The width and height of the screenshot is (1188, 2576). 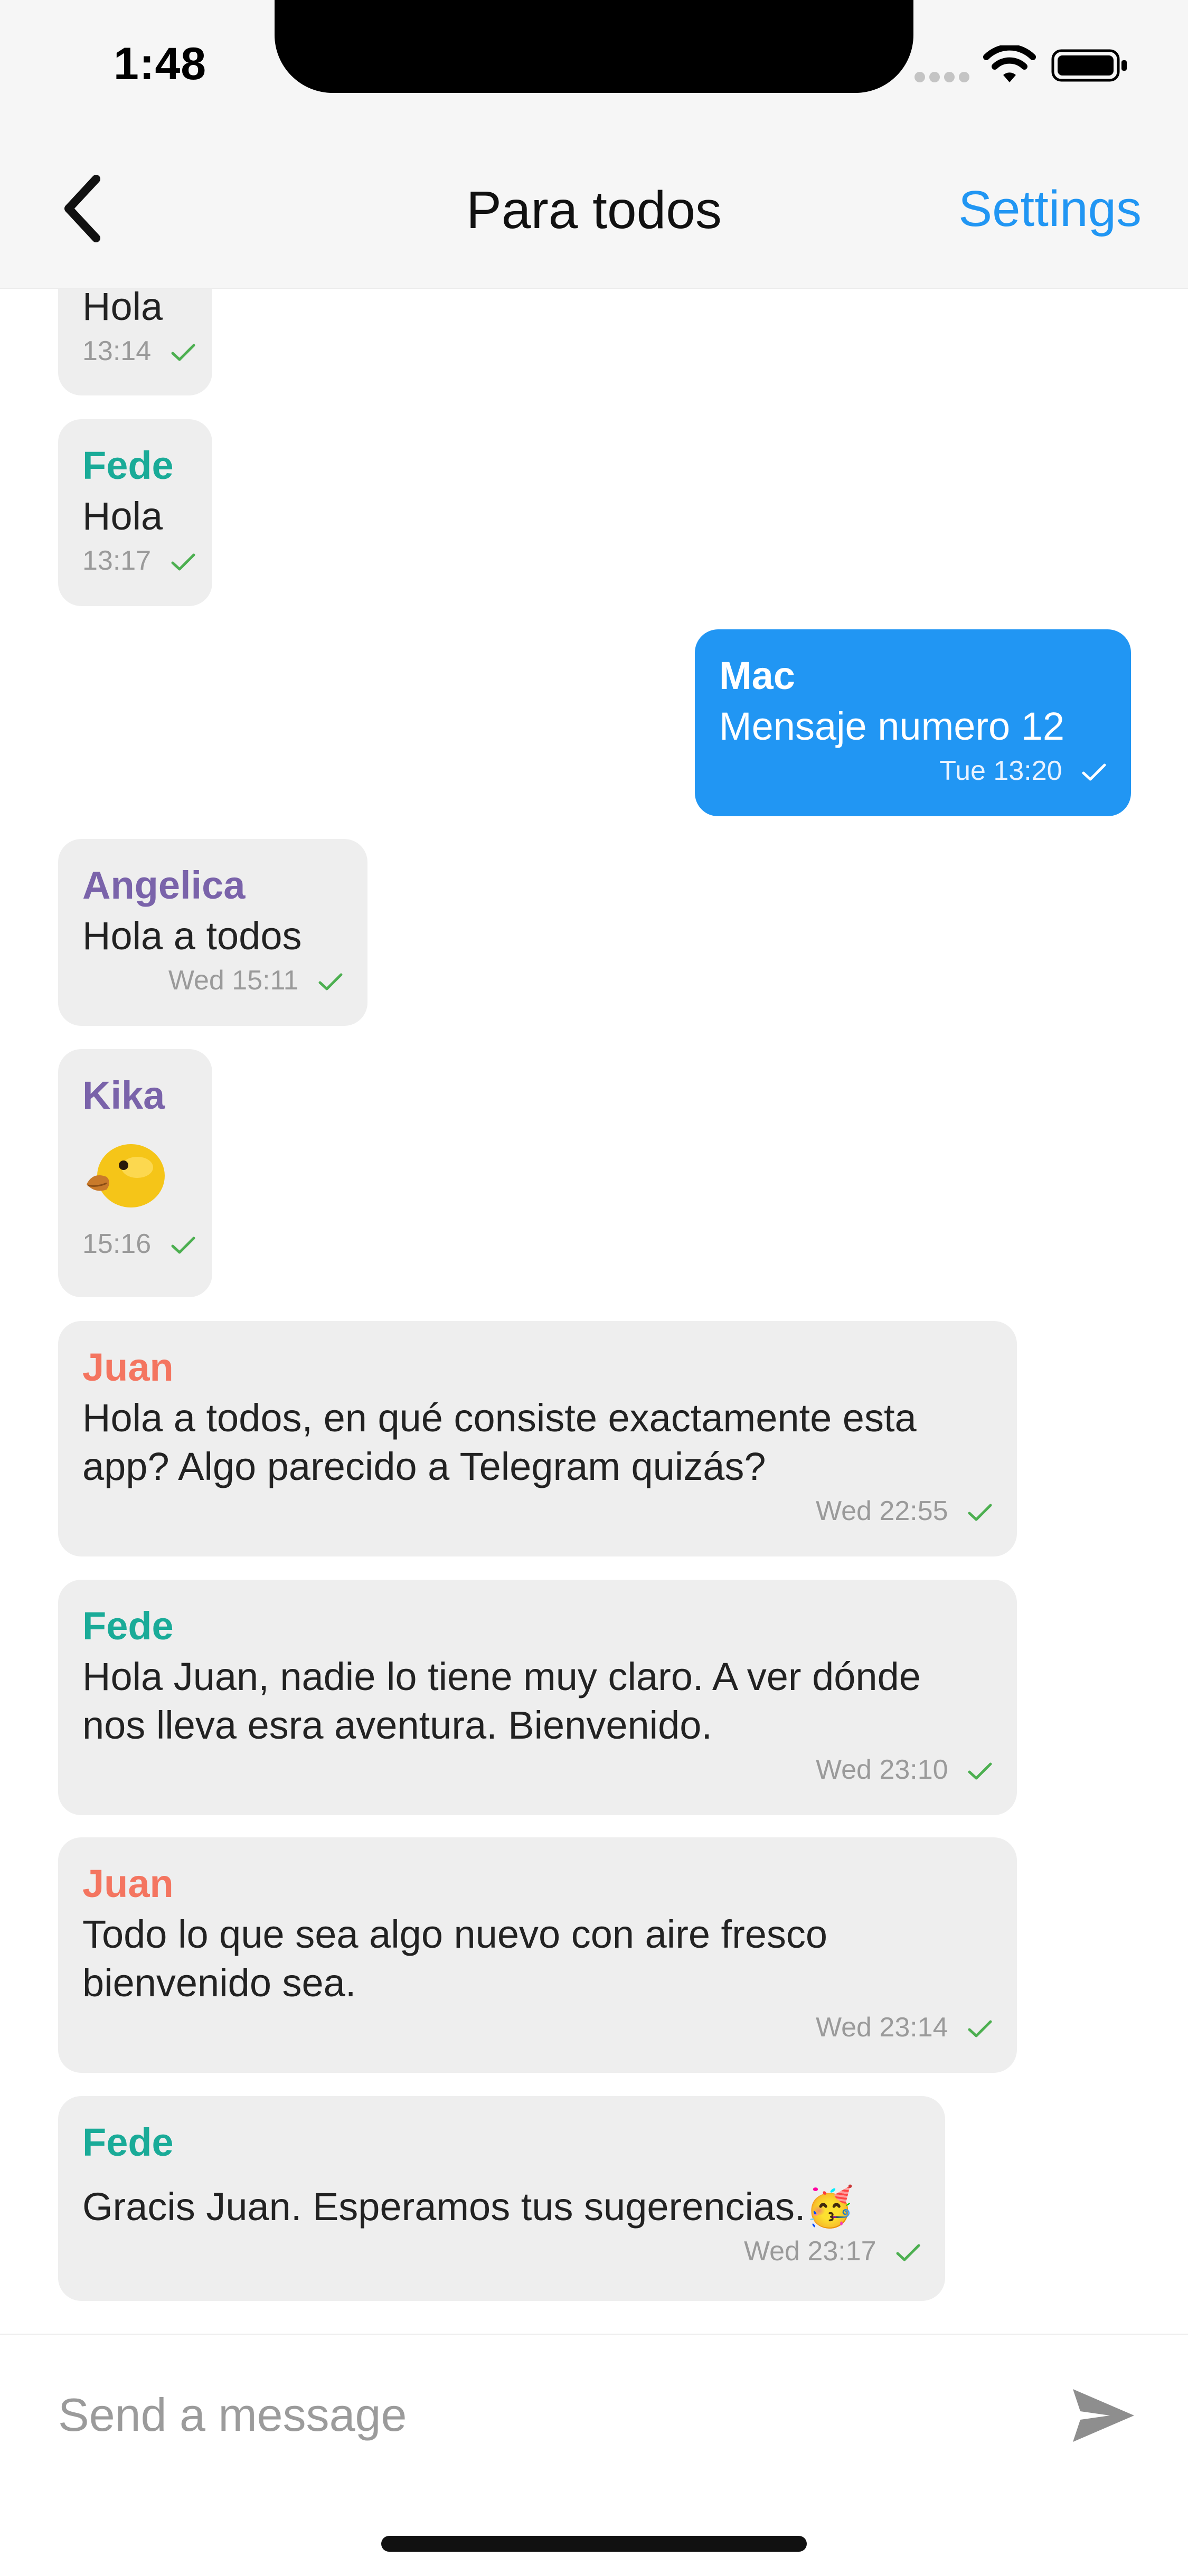 What do you see at coordinates (161, 64) in the screenshot?
I see `status-time: 1:48` at bounding box center [161, 64].